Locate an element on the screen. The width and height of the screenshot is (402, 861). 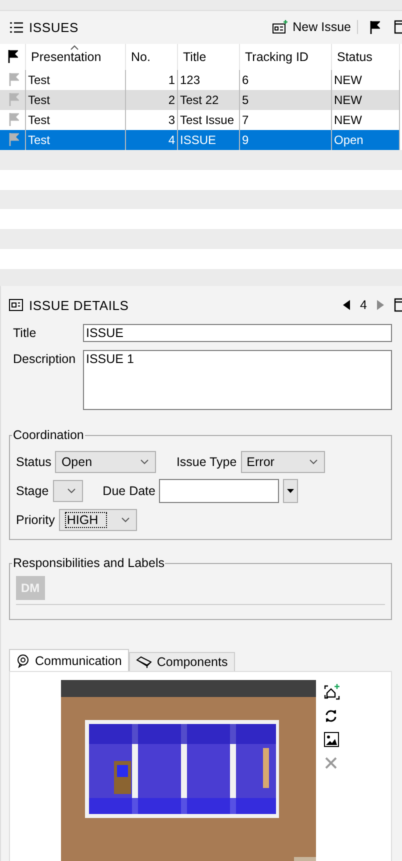
group-title: Coordination is located at coordinates (48, 435).